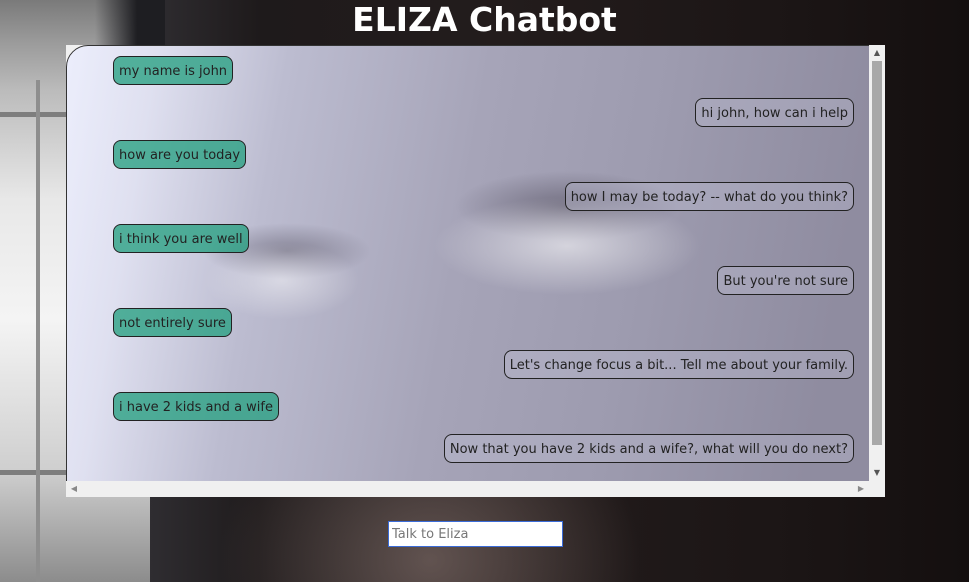 The image size is (969, 582). Describe the element at coordinates (467, 489) in the screenshot. I see `horizontal-scrollbar: ◀ ▶` at that location.